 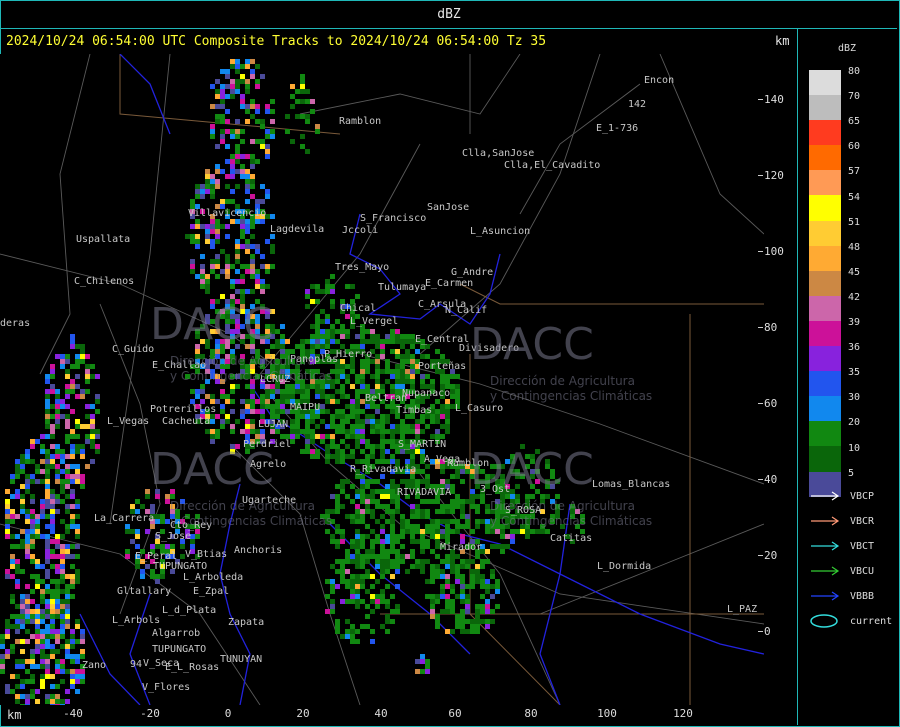 I want to click on place-label: La_Carrera, so click(x=124, y=518).